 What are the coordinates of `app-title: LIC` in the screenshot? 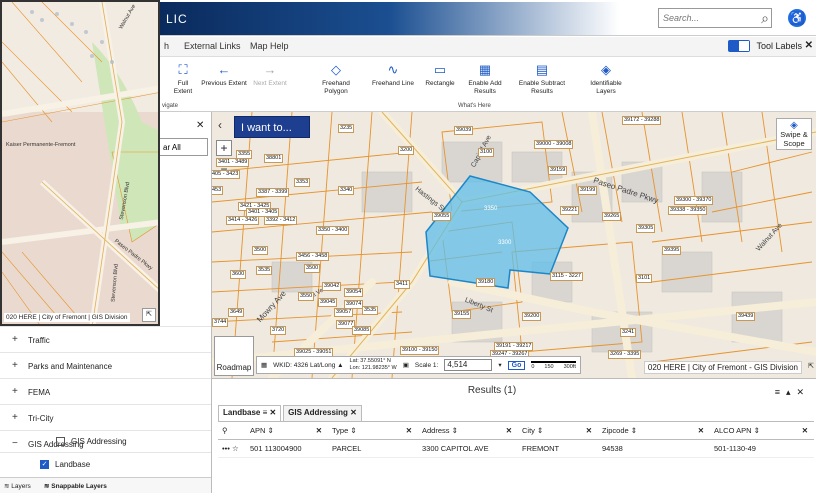 It's located at (177, 19).